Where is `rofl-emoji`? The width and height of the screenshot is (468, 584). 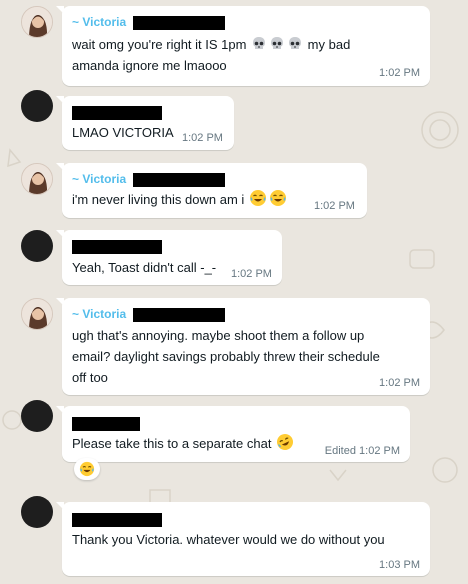 rofl-emoji is located at coordinates (285, 442).